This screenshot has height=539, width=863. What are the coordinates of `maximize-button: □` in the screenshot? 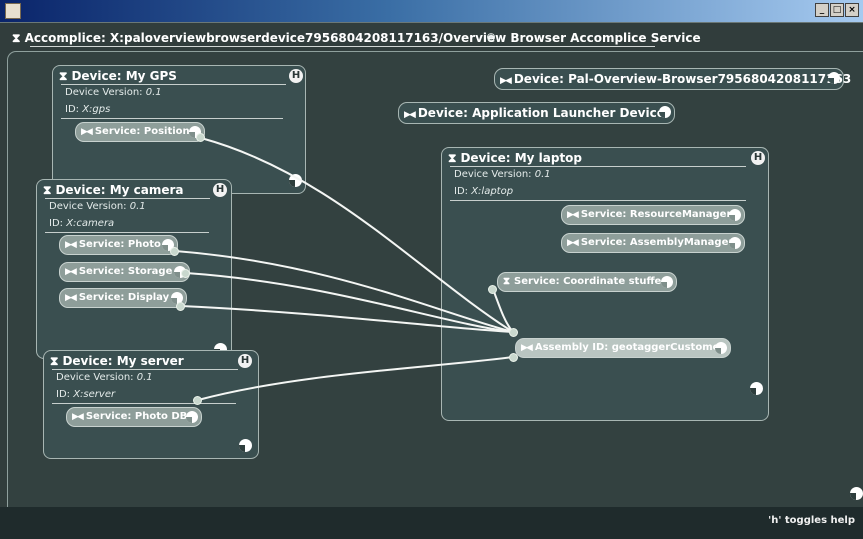 It's located at (837, 10).